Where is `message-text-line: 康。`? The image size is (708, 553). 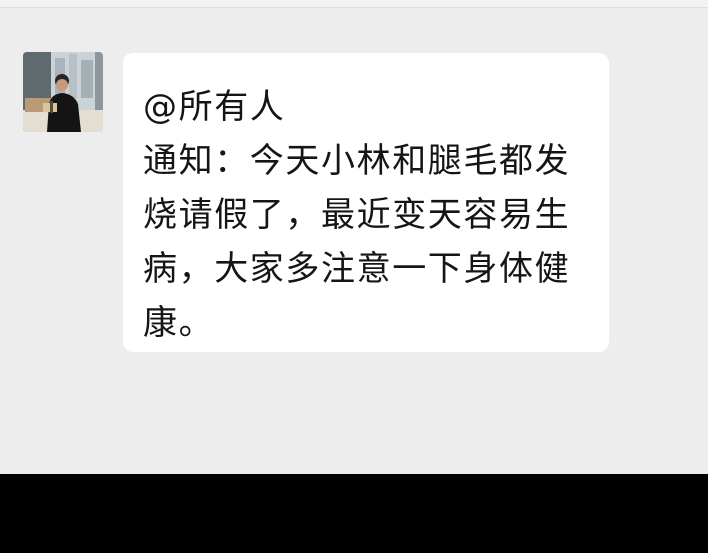 message-text-line: 康。 is located at coordinates (179, 323).